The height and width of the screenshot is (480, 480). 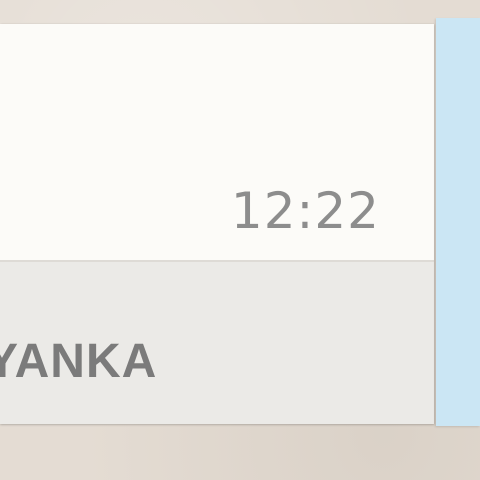 What do you see at coordinates (305, 211) in the screenshot?
I see `message-timestamp: 12:22` at bounding box center [305, 211].